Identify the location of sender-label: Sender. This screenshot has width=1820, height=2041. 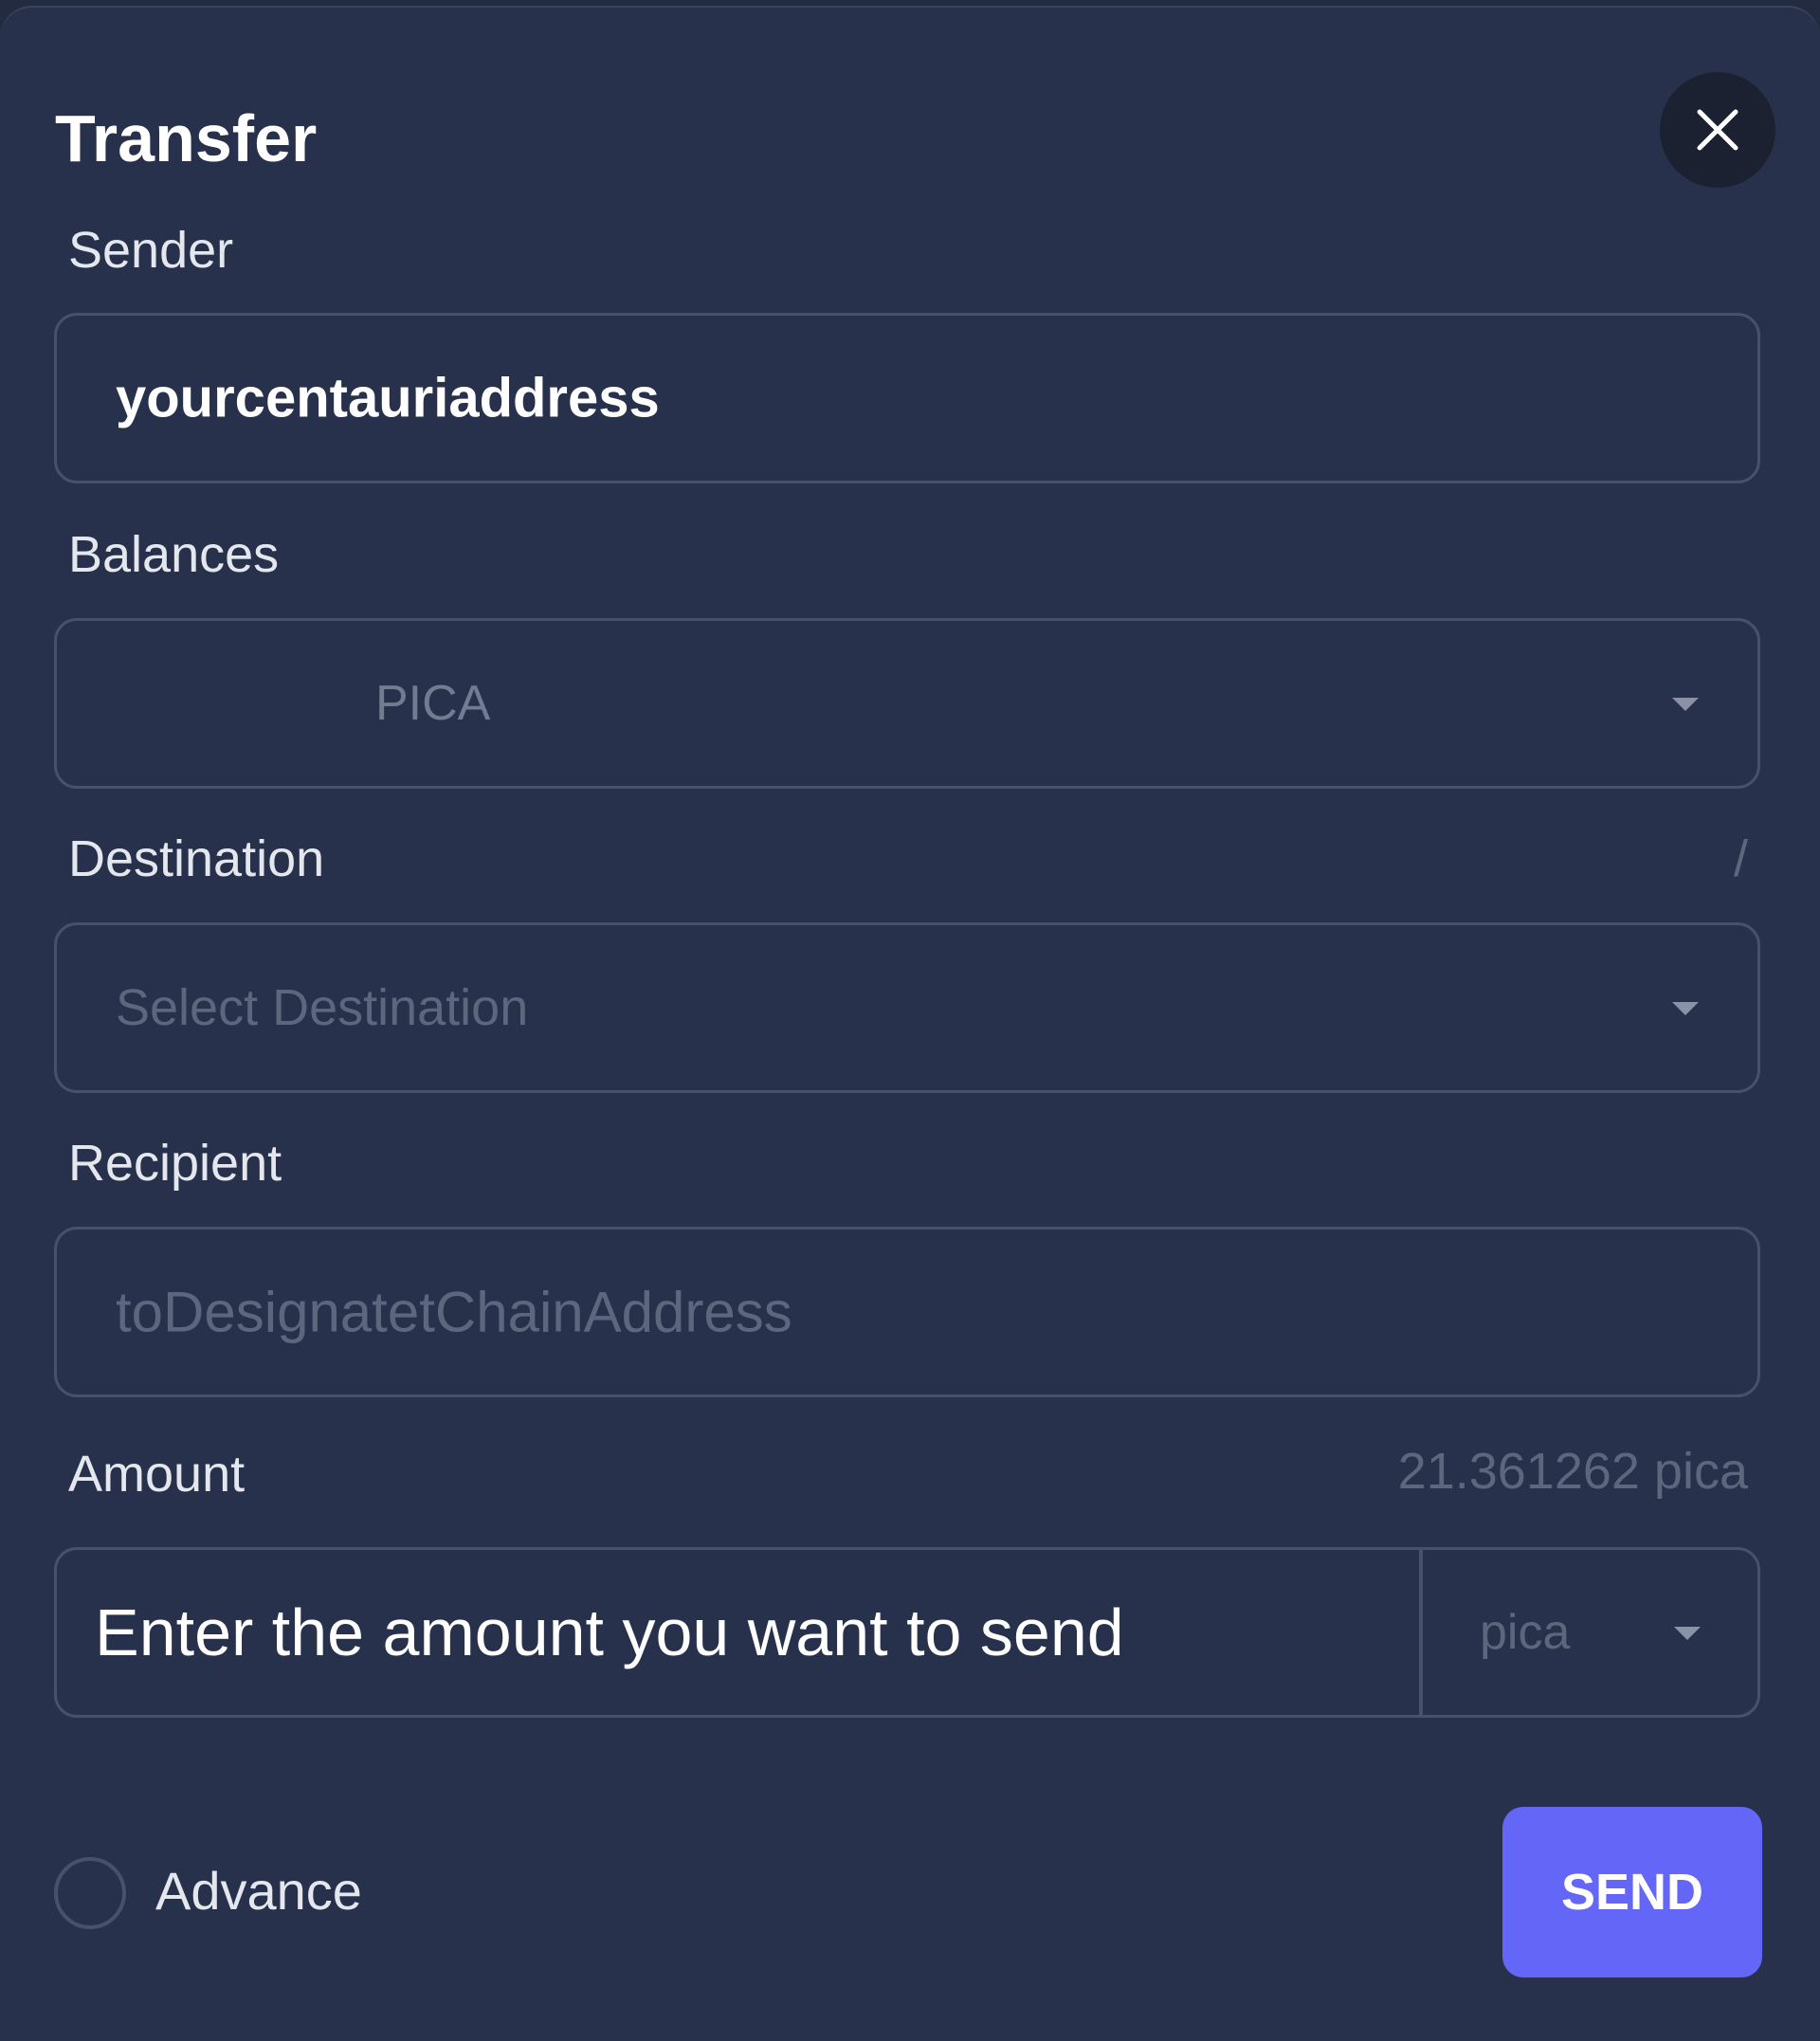
(151, 250).